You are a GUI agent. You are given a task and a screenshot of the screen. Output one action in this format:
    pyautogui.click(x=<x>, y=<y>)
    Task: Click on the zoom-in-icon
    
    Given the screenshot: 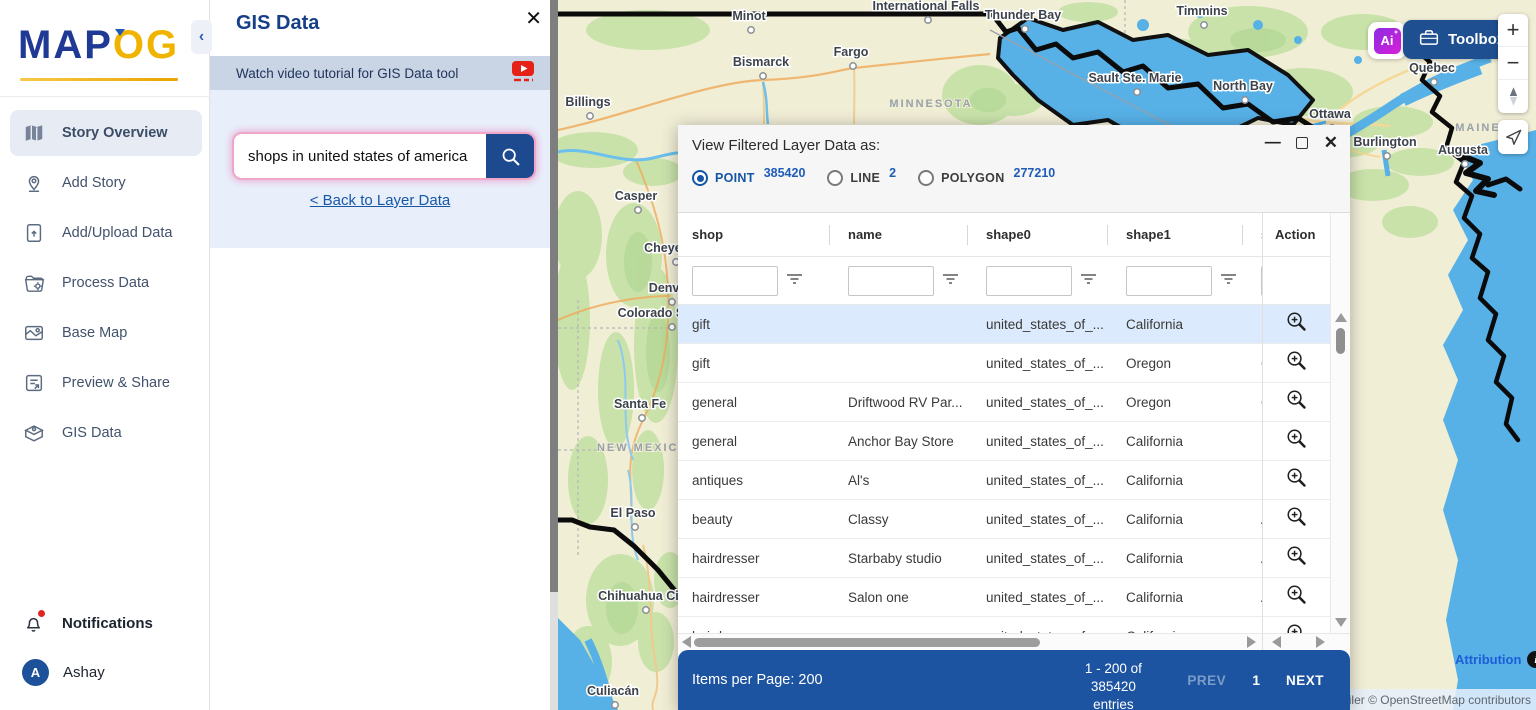 What is the action you would take?
    pyautogui.click(x=1296, y=597)
    